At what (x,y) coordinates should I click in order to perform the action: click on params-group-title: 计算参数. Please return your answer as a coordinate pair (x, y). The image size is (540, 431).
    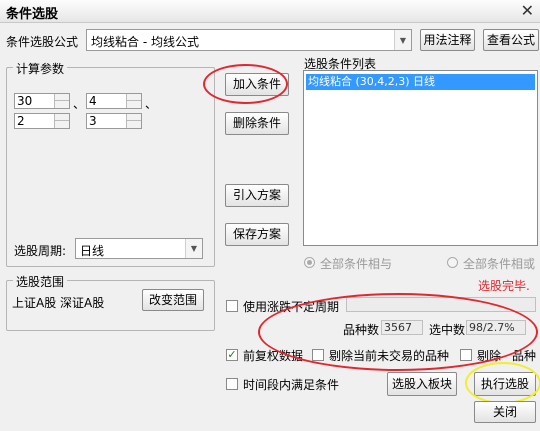
    Looking at the image, I should click on (40, 68).